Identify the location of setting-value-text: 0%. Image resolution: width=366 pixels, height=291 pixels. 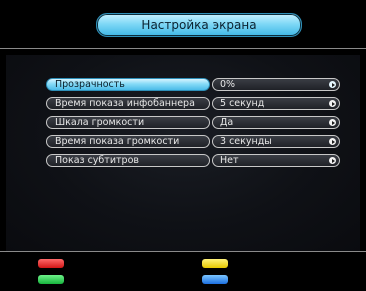
(228, 84).